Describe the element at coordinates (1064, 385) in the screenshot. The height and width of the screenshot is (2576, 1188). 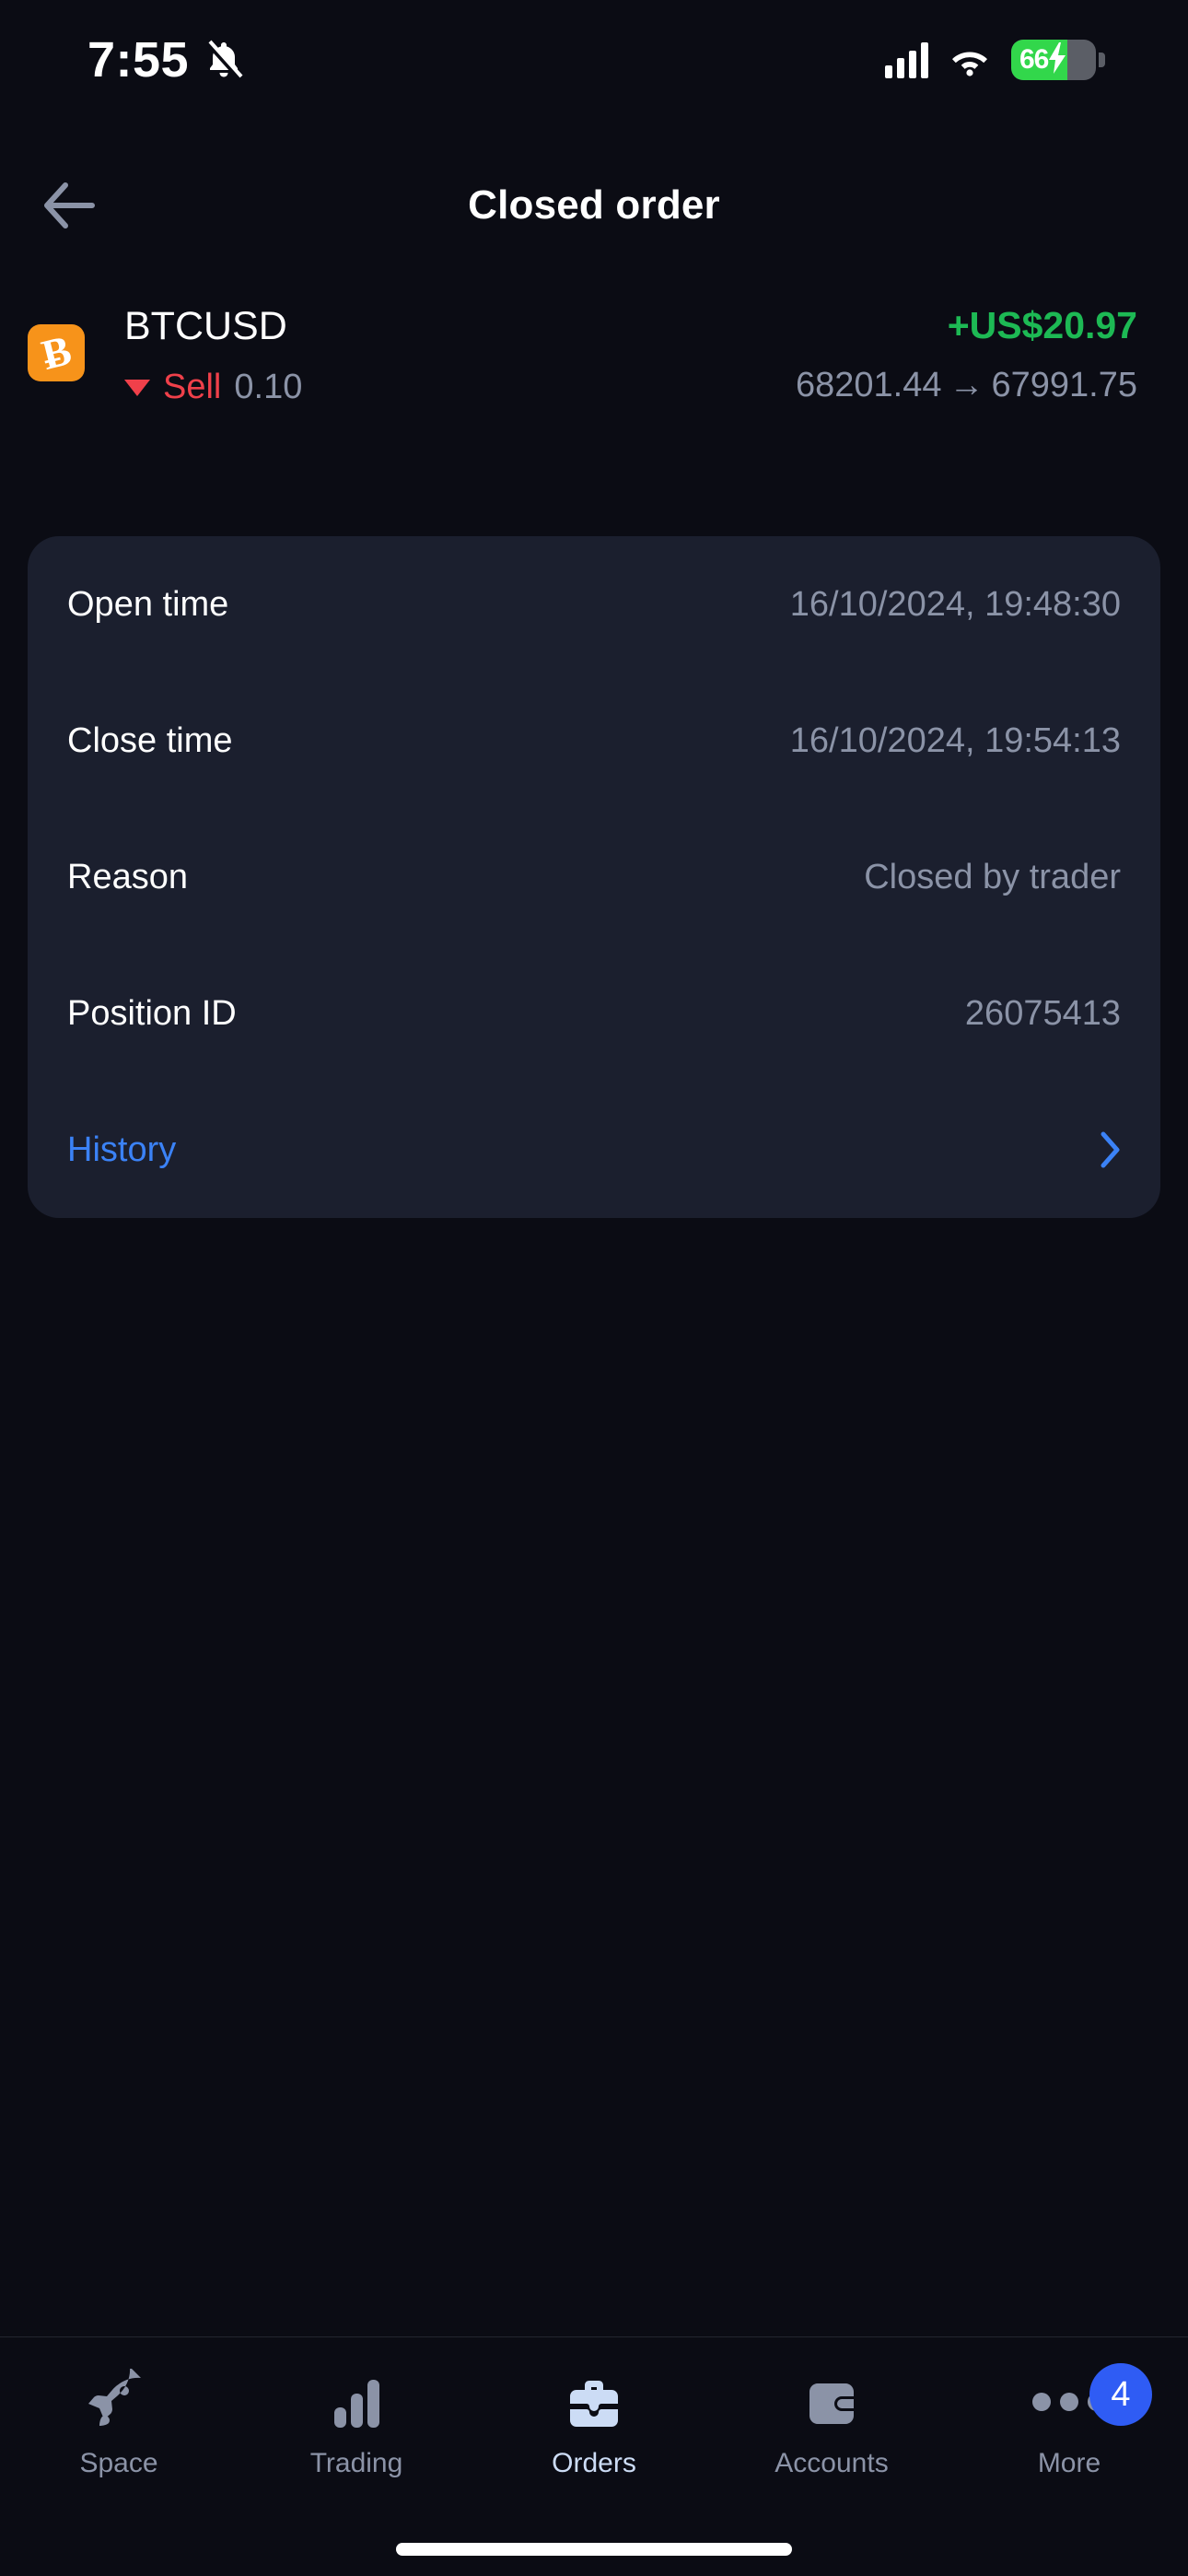
I see `close-price: 67991.75` at that location.